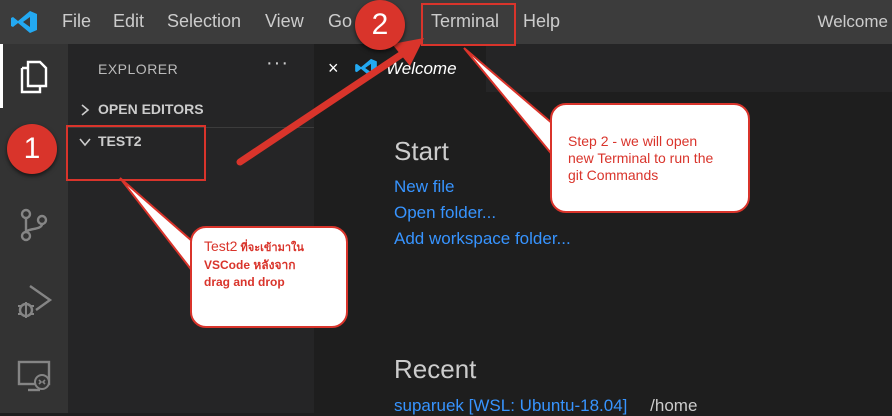 The height and width of the screenshot is (416, 892). Describe the element at coordinates (128, 21) in the screenshot. I see `menu-edit: Edit` at that location.